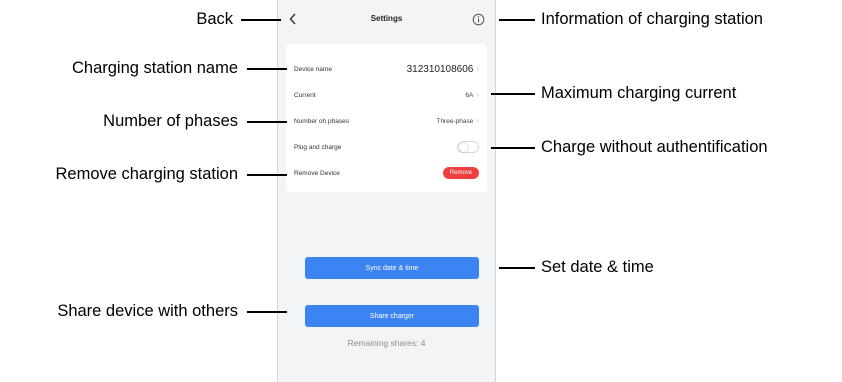 Image resolution: width=842 pixels, height=382 pixels. I want to click on plug-and-charge-row: Plug and charge, so click(386, 147).